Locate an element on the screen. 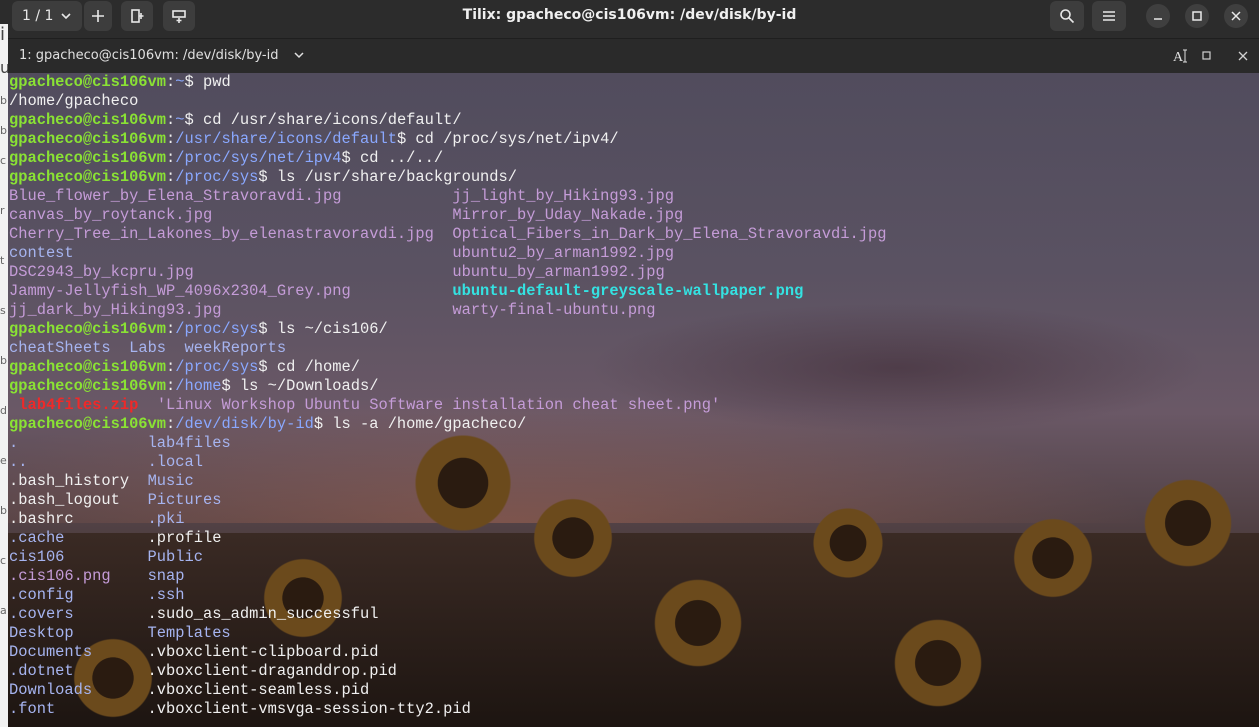  terminal-text-segment: /proc/sys/net/ipv4 is located at coordinates (258, 158).